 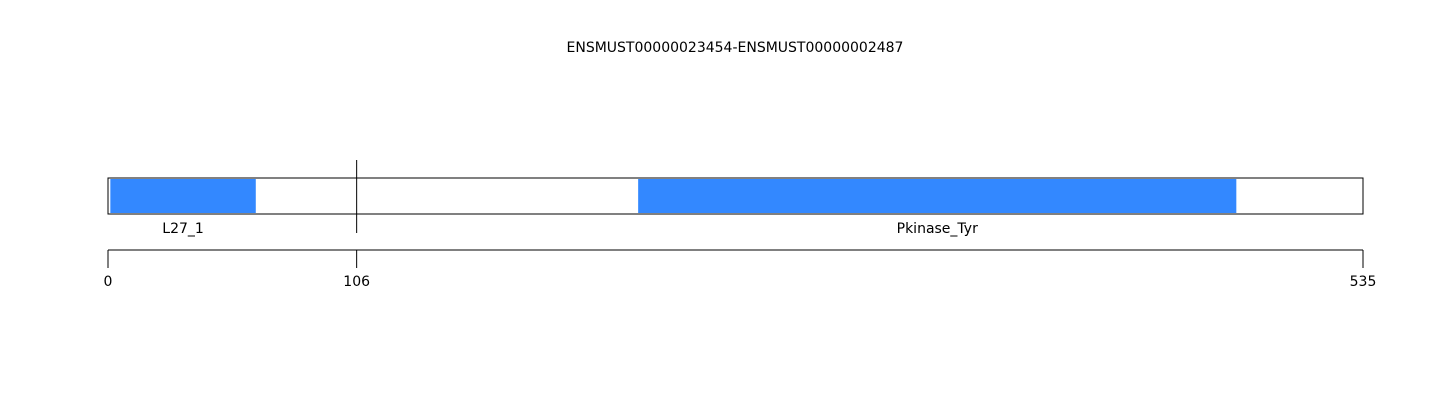 I want to click on domains-layer: L27_1 Pkinase_Tyr, so click(x=673, y=208).